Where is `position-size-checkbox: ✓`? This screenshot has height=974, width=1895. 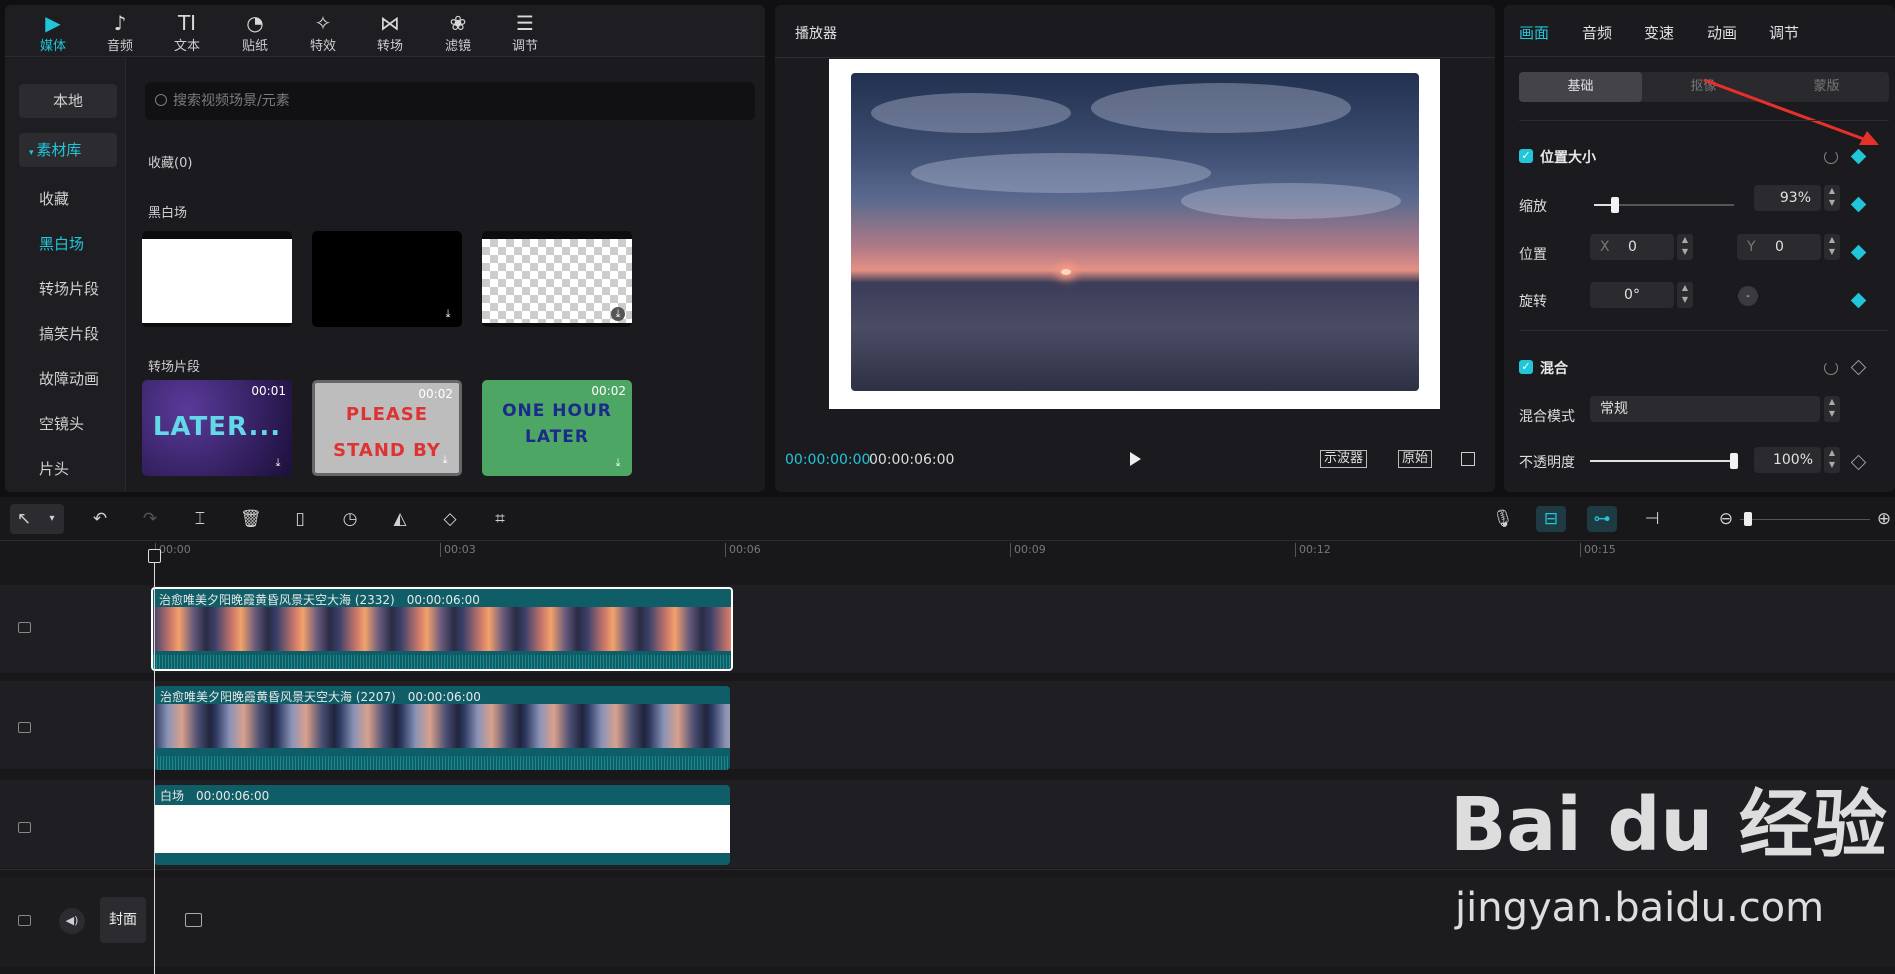
position-size-checkbox: ✓ is located at coordinates (1526, 156).